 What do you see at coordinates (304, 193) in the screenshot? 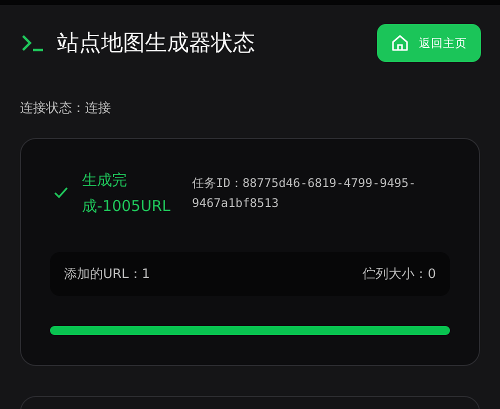
I see `task-id: 任务ID：88775d46-6819-4799-9495-9467a1bf8513` at bounding box center [304, 193].